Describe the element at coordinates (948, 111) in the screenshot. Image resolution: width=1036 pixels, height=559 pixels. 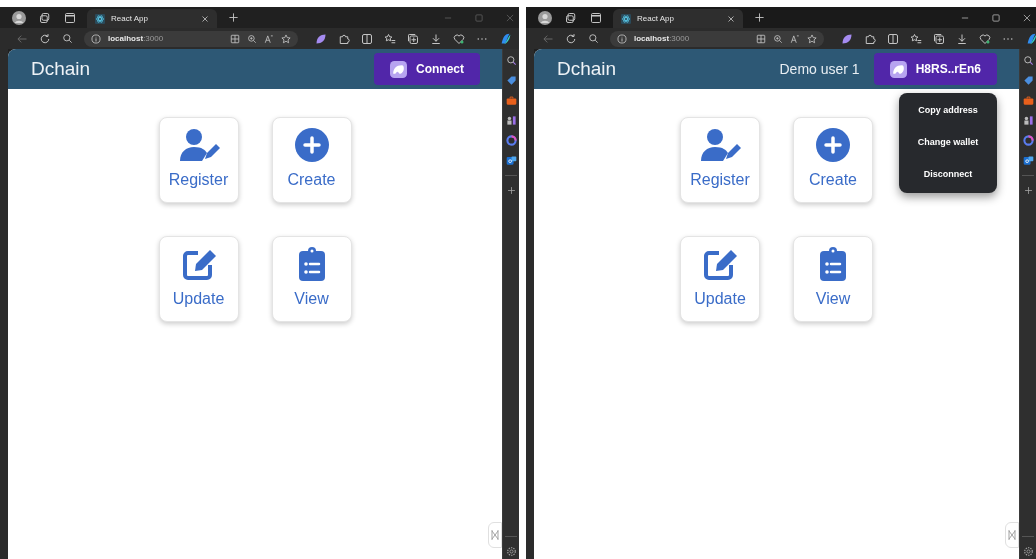
I see `menu-item: Copy address` at that location.